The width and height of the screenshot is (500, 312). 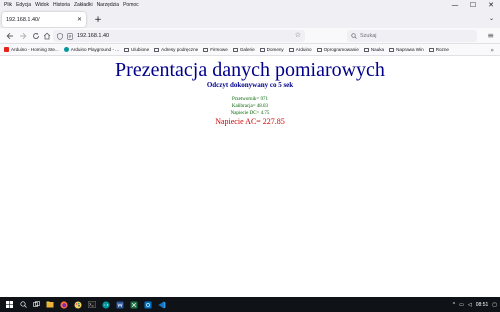 What do you see at coordinates (66, 49) in the screenshot?
I see `arduino-icon` at bounding box center [66, 49].